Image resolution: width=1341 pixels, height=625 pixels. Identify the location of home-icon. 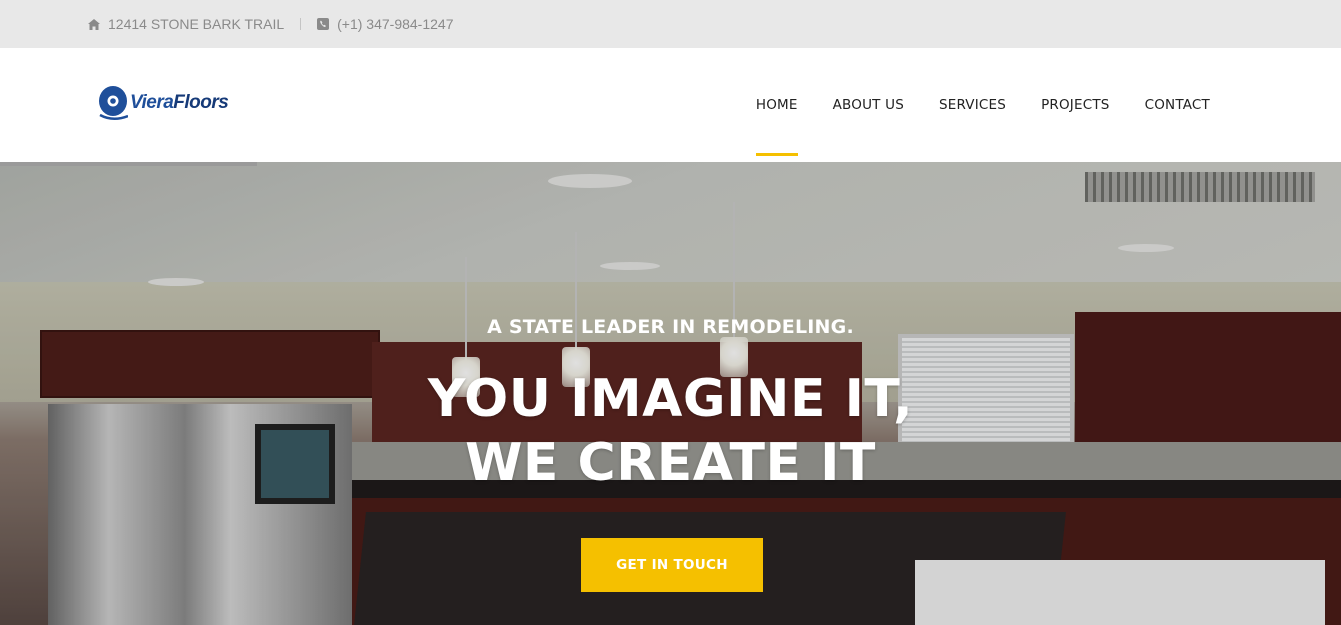
(94, 24).